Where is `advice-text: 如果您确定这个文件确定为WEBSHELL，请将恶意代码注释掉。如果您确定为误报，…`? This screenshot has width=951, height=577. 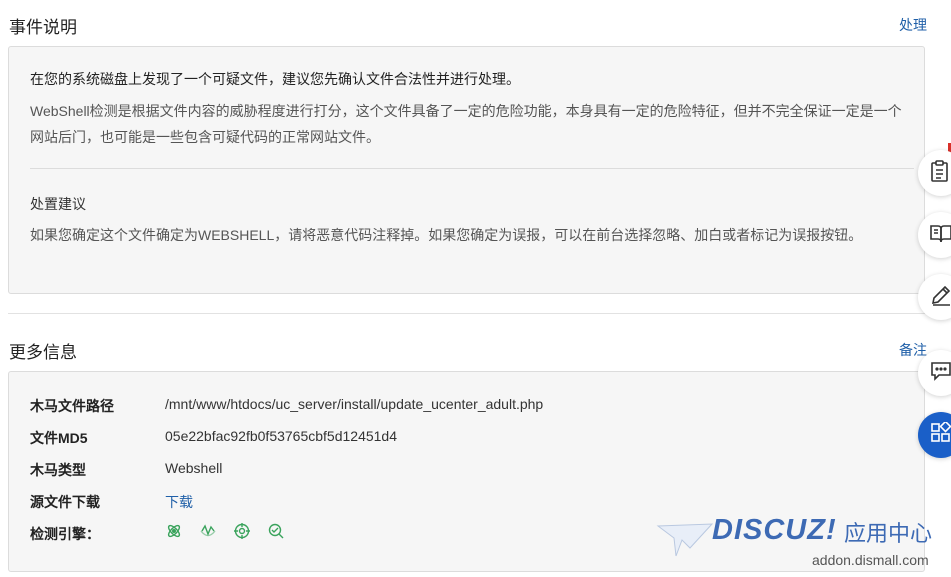
advice-text: 如果您确定这个文件确定为WEBSHELL，请将恶意代码注释掉。如果您确定为误报，… is located at coordinates (446, 235).